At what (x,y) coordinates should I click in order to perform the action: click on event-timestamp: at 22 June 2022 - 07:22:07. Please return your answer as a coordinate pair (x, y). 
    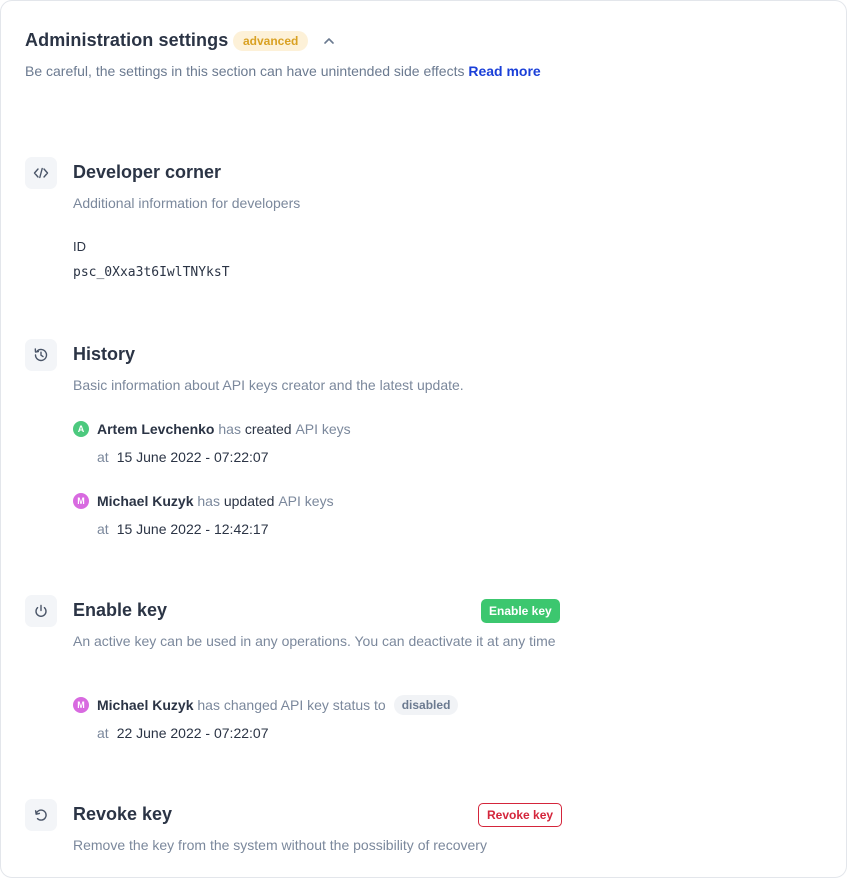
    Looking at the image, I should click on (182, 733).